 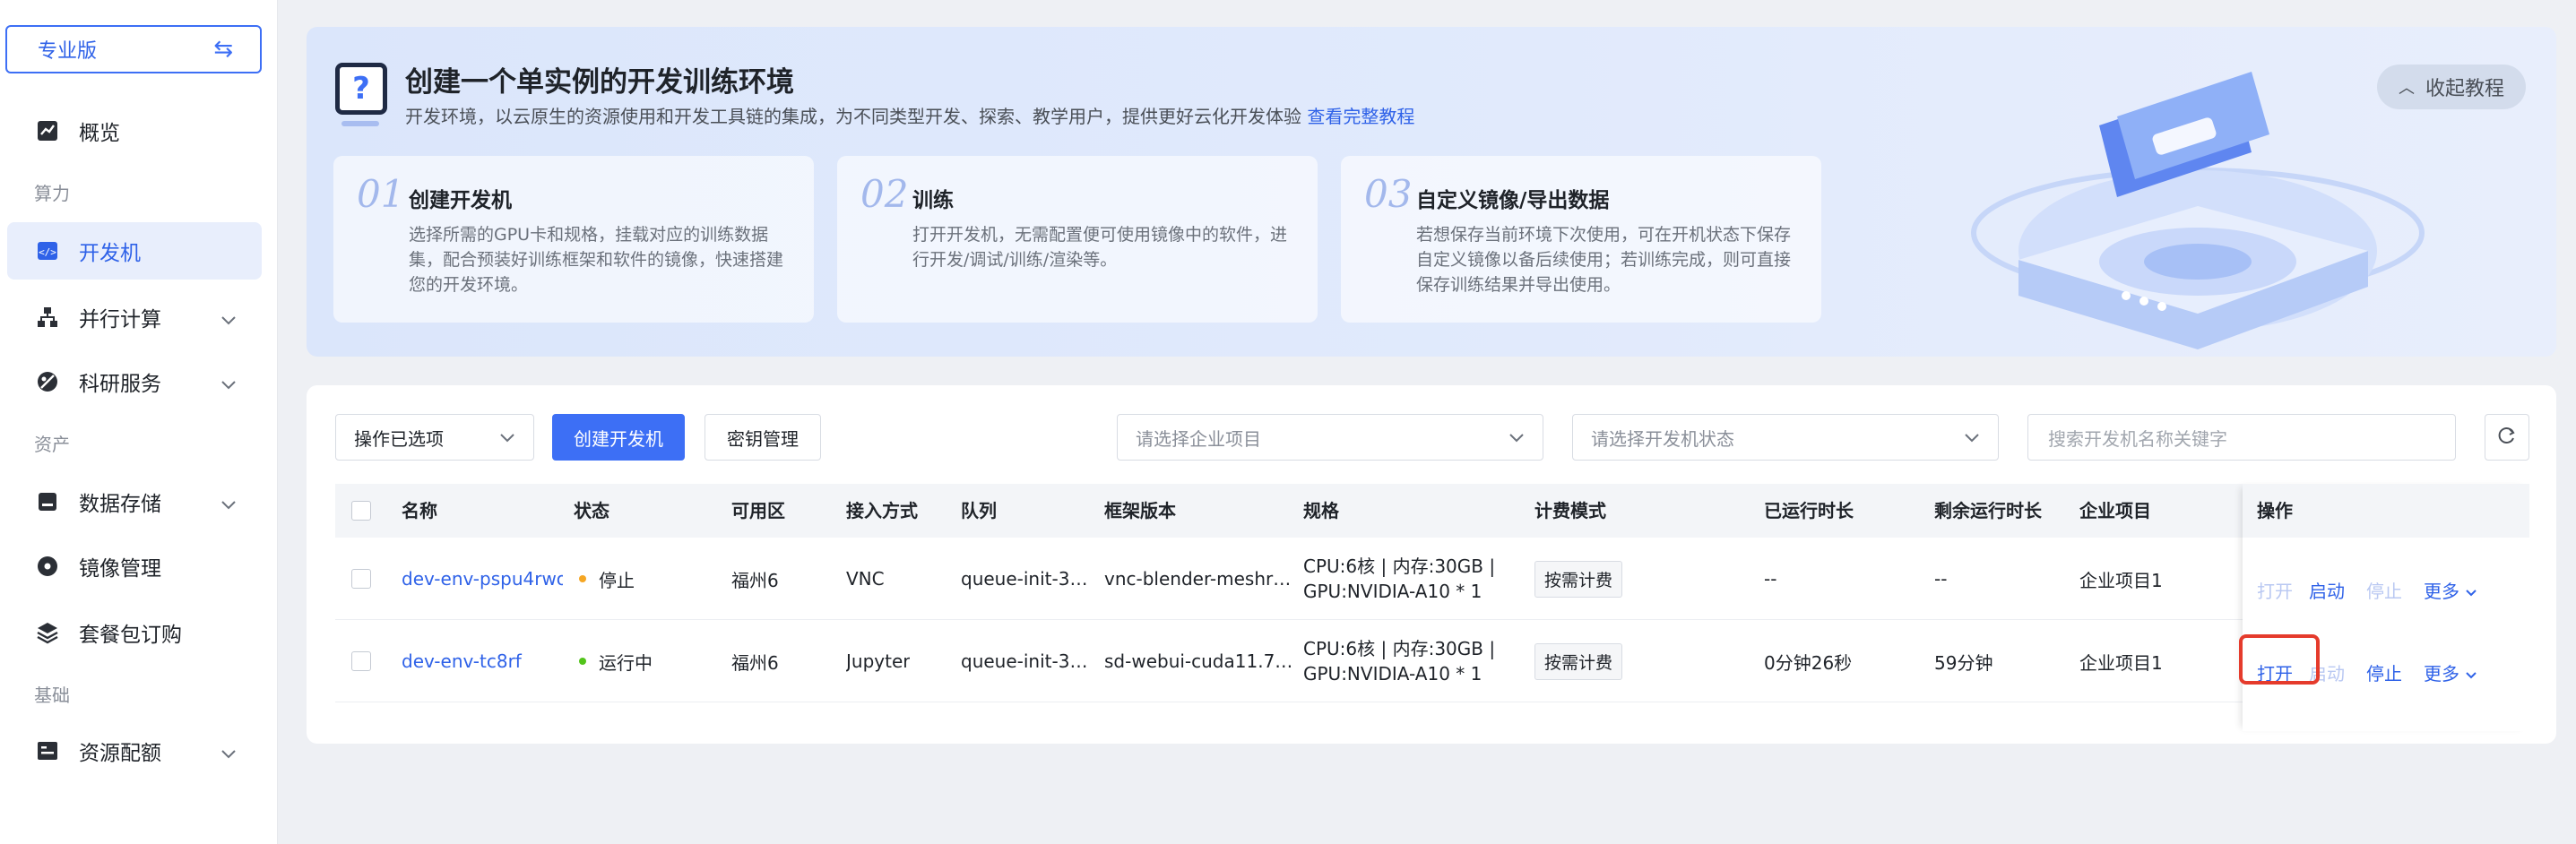 I want to click on status-cell: 运行中, so click(x=616, y=661).